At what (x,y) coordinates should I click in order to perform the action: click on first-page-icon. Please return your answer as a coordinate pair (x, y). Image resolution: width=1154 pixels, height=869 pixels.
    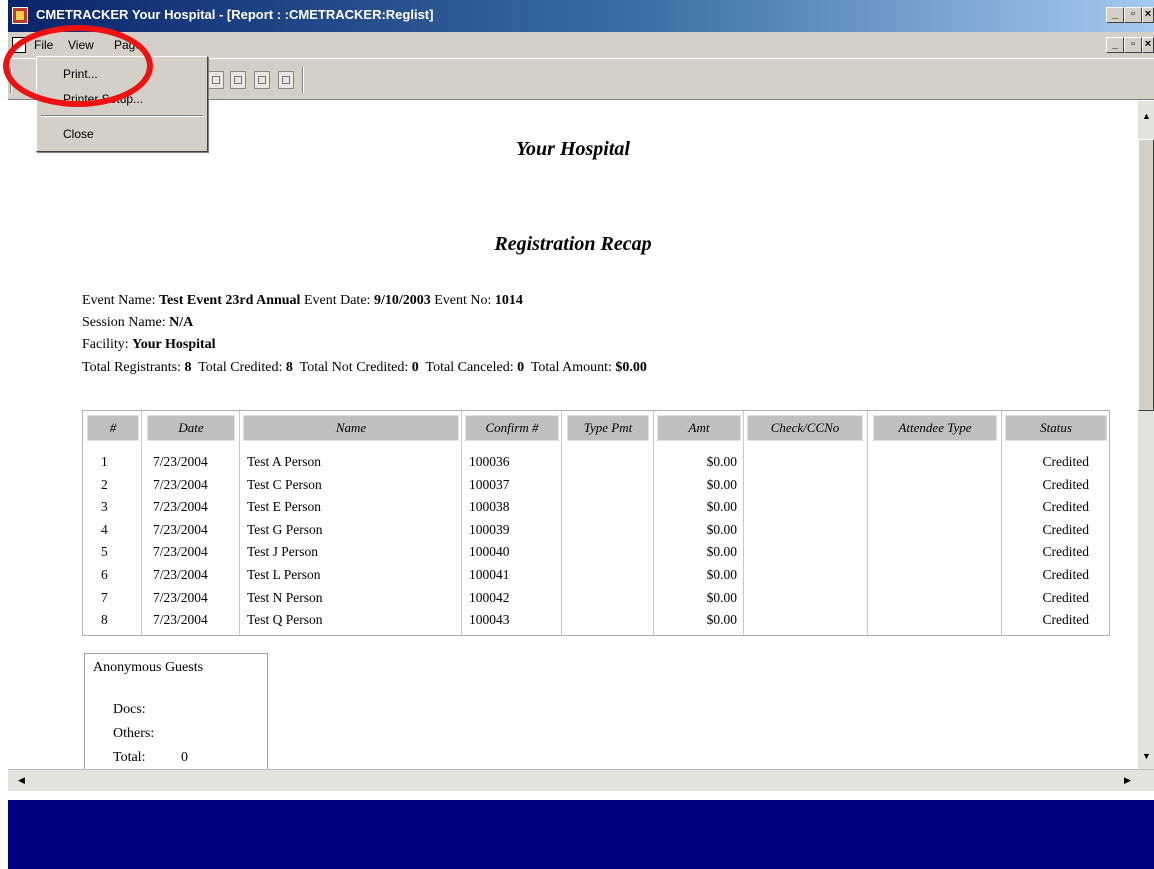
    Looking at the image, I should click on (216, 80).